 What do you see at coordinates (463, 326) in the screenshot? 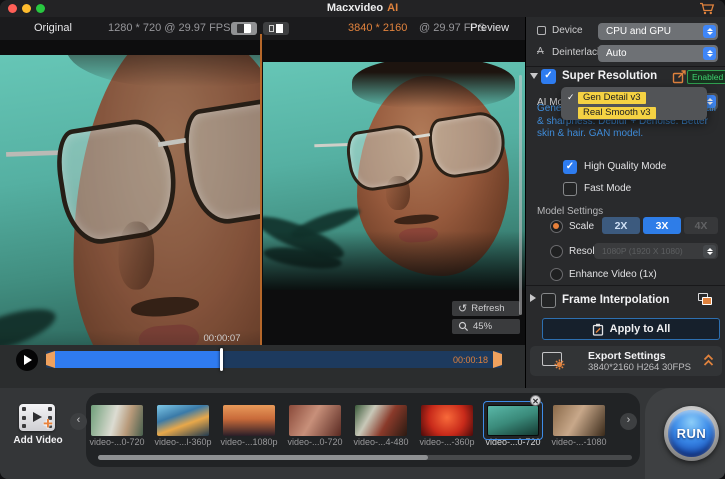
I see `magnifier-icon` at bounding box center [463, 326].